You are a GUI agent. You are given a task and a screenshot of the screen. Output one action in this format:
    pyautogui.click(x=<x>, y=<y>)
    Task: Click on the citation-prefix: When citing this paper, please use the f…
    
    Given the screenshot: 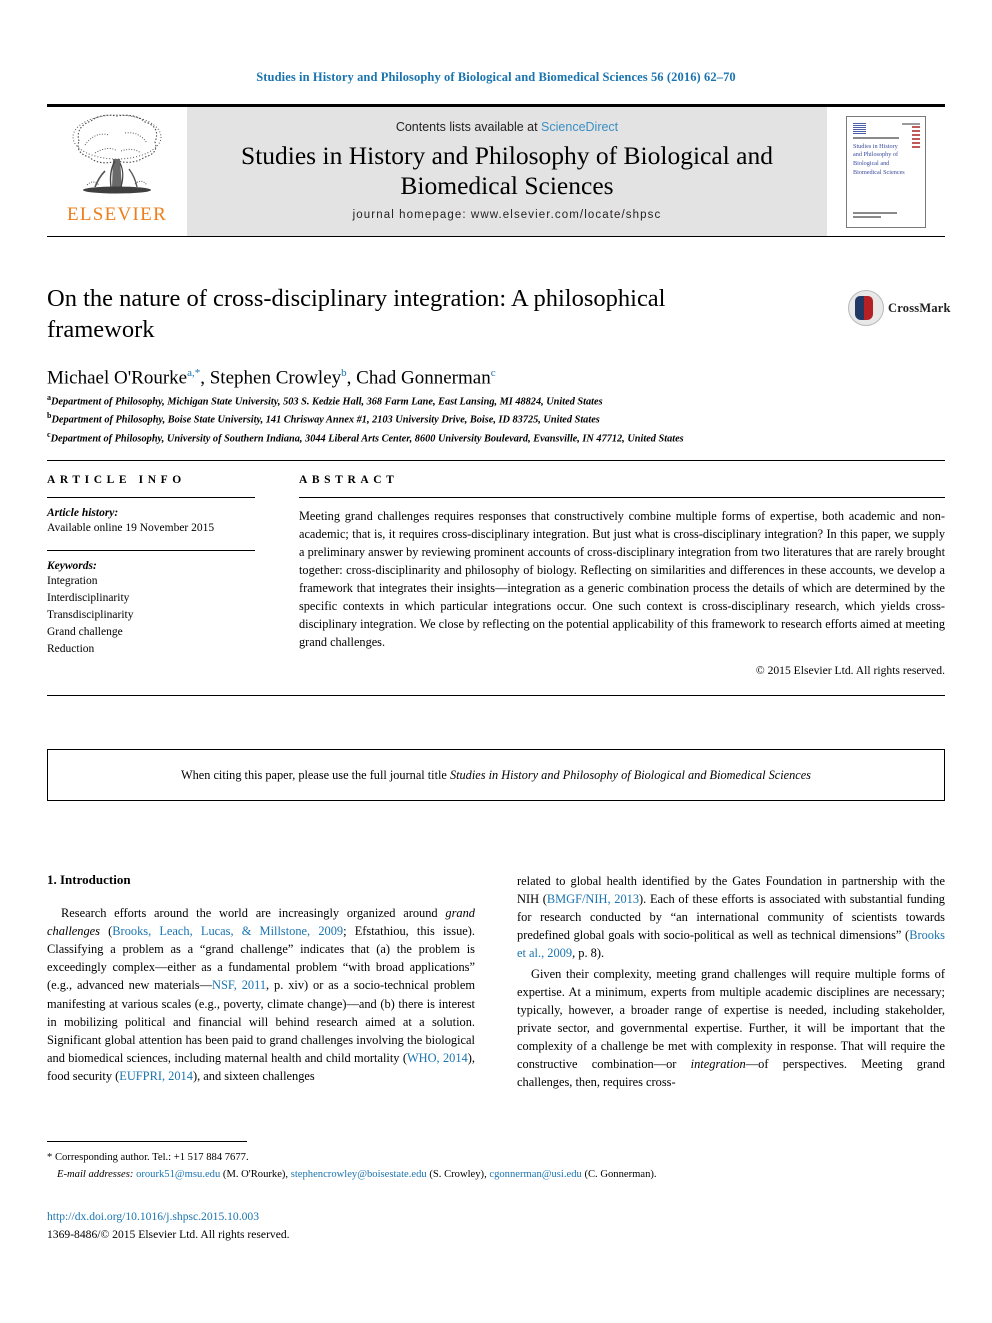 What is the action you would take?
    pyautogui.click(x=315, y=774)
    